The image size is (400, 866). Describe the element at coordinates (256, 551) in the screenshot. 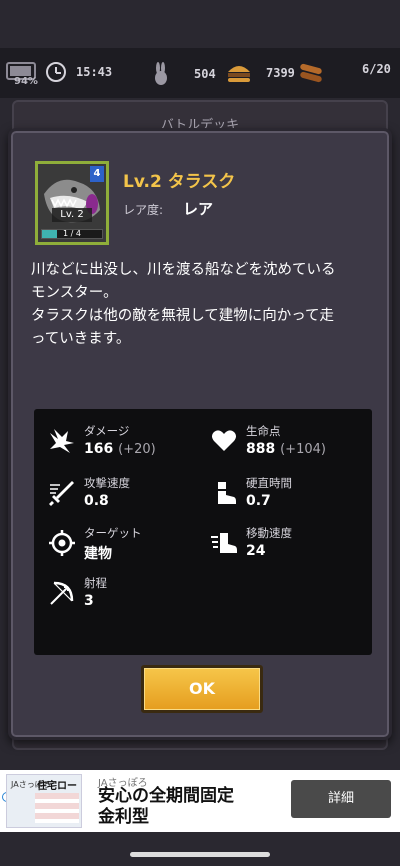

I see `stat-move-speed-value: 24` at that location.